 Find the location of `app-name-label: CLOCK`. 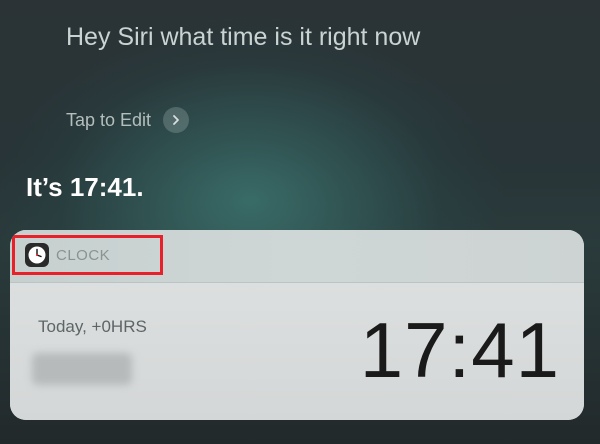

app-name-label: CLOCK is located at coordinates (83, 255).